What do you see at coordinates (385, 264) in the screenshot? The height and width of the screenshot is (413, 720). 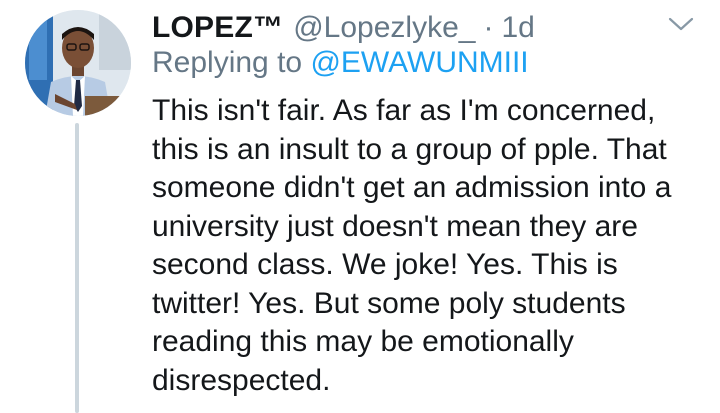 I see `tweet-text-line: second class. We joke! Yes. This is` at bounding box center [385, 264].